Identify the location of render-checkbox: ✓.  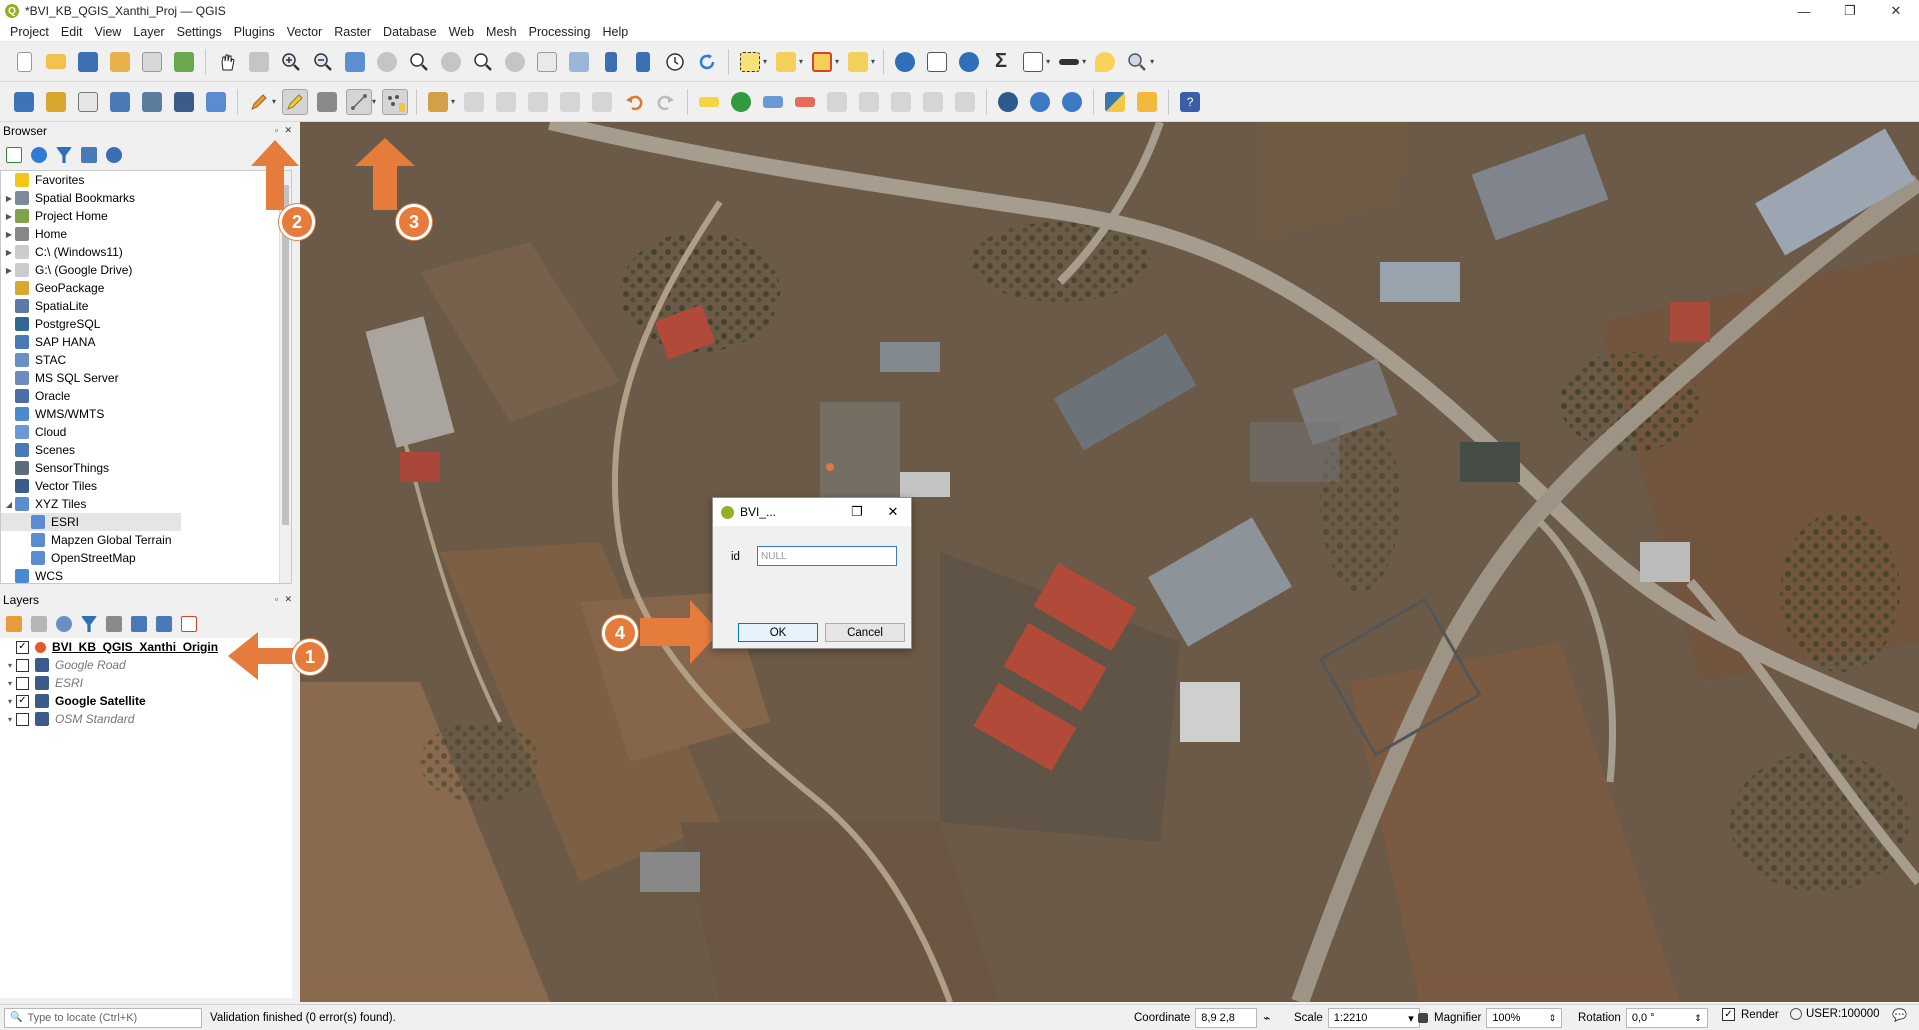
(1728, 1014).